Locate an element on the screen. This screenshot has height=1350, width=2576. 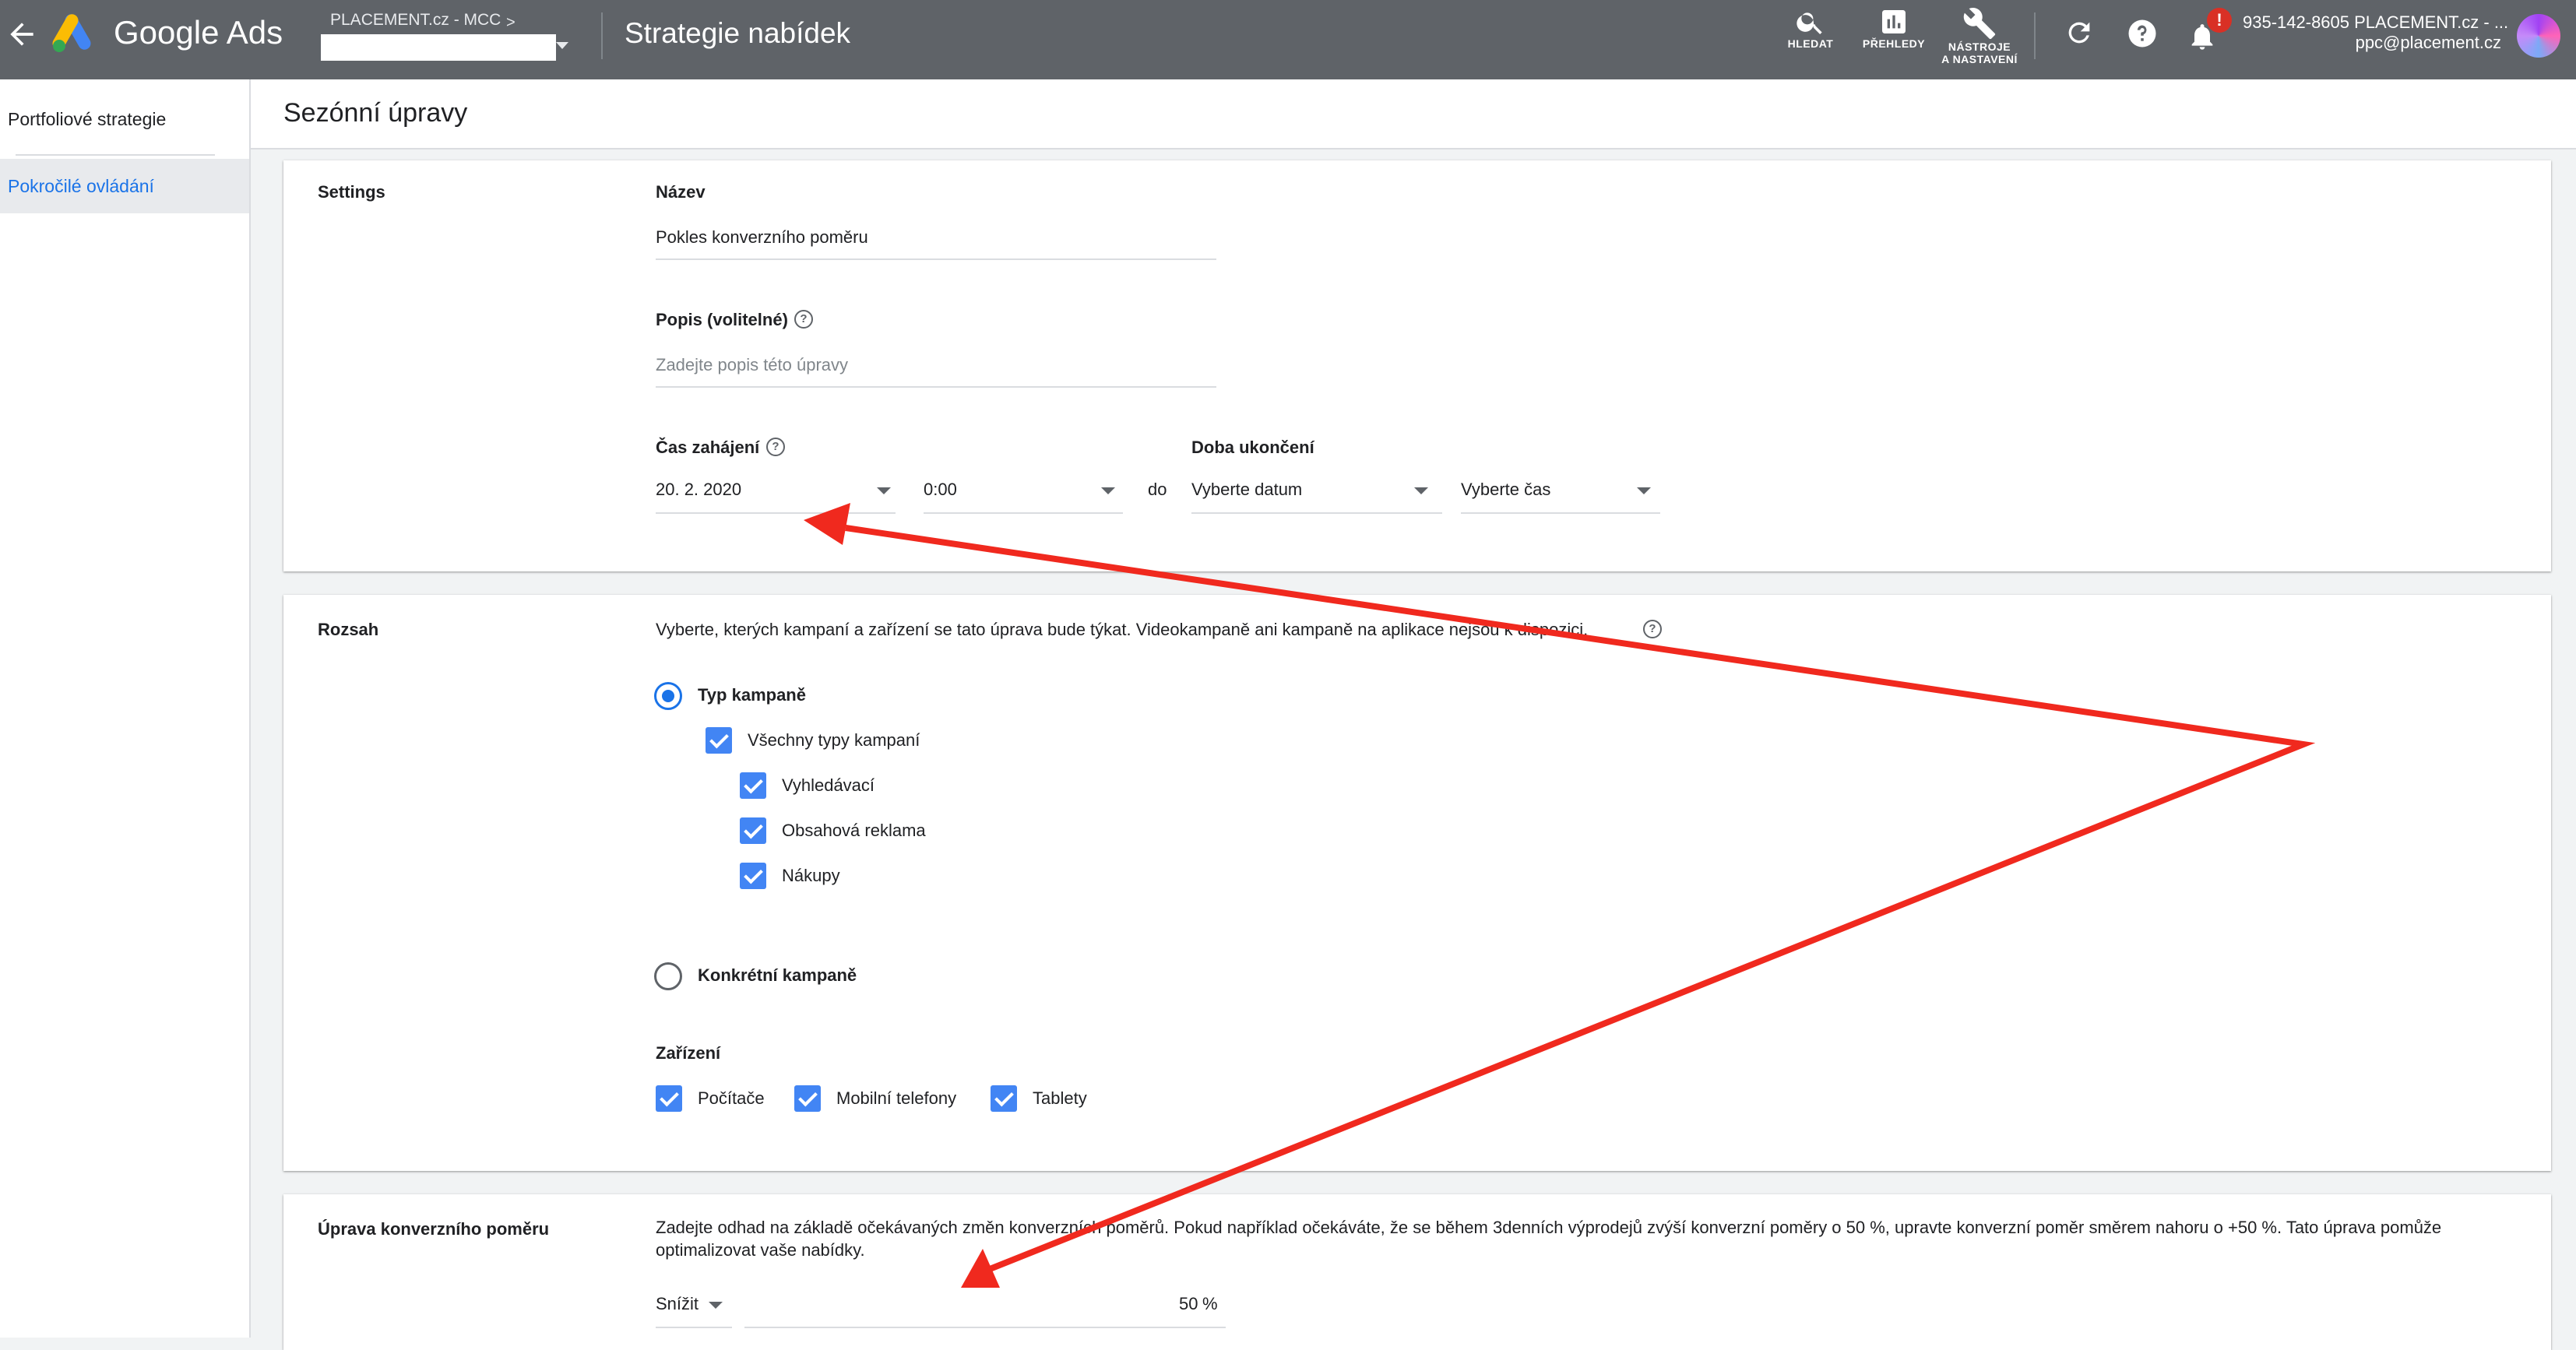
specific-campaigns-radio is located at coordinates (668, 976).